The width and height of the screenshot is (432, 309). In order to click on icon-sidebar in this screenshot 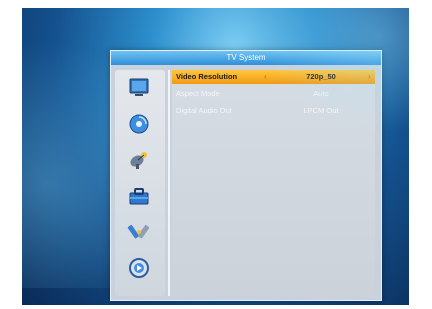, I will do `click(140, 183)`.